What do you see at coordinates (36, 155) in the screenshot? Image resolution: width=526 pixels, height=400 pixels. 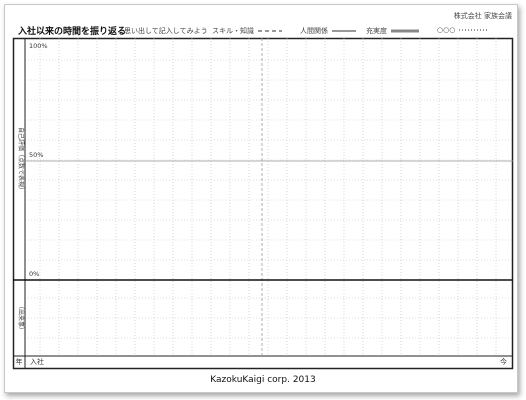 I see `y-tick-50: 50%` at bounding box center [36, 155].